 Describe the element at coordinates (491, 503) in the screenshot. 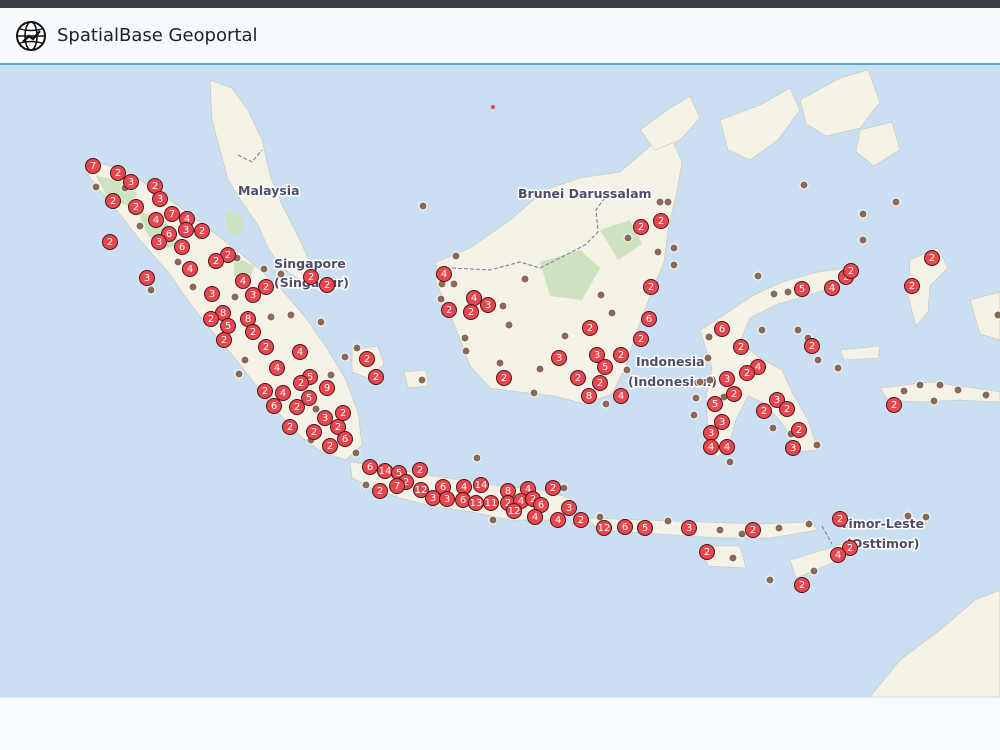

I see `cluster-marker: 11` at that location.